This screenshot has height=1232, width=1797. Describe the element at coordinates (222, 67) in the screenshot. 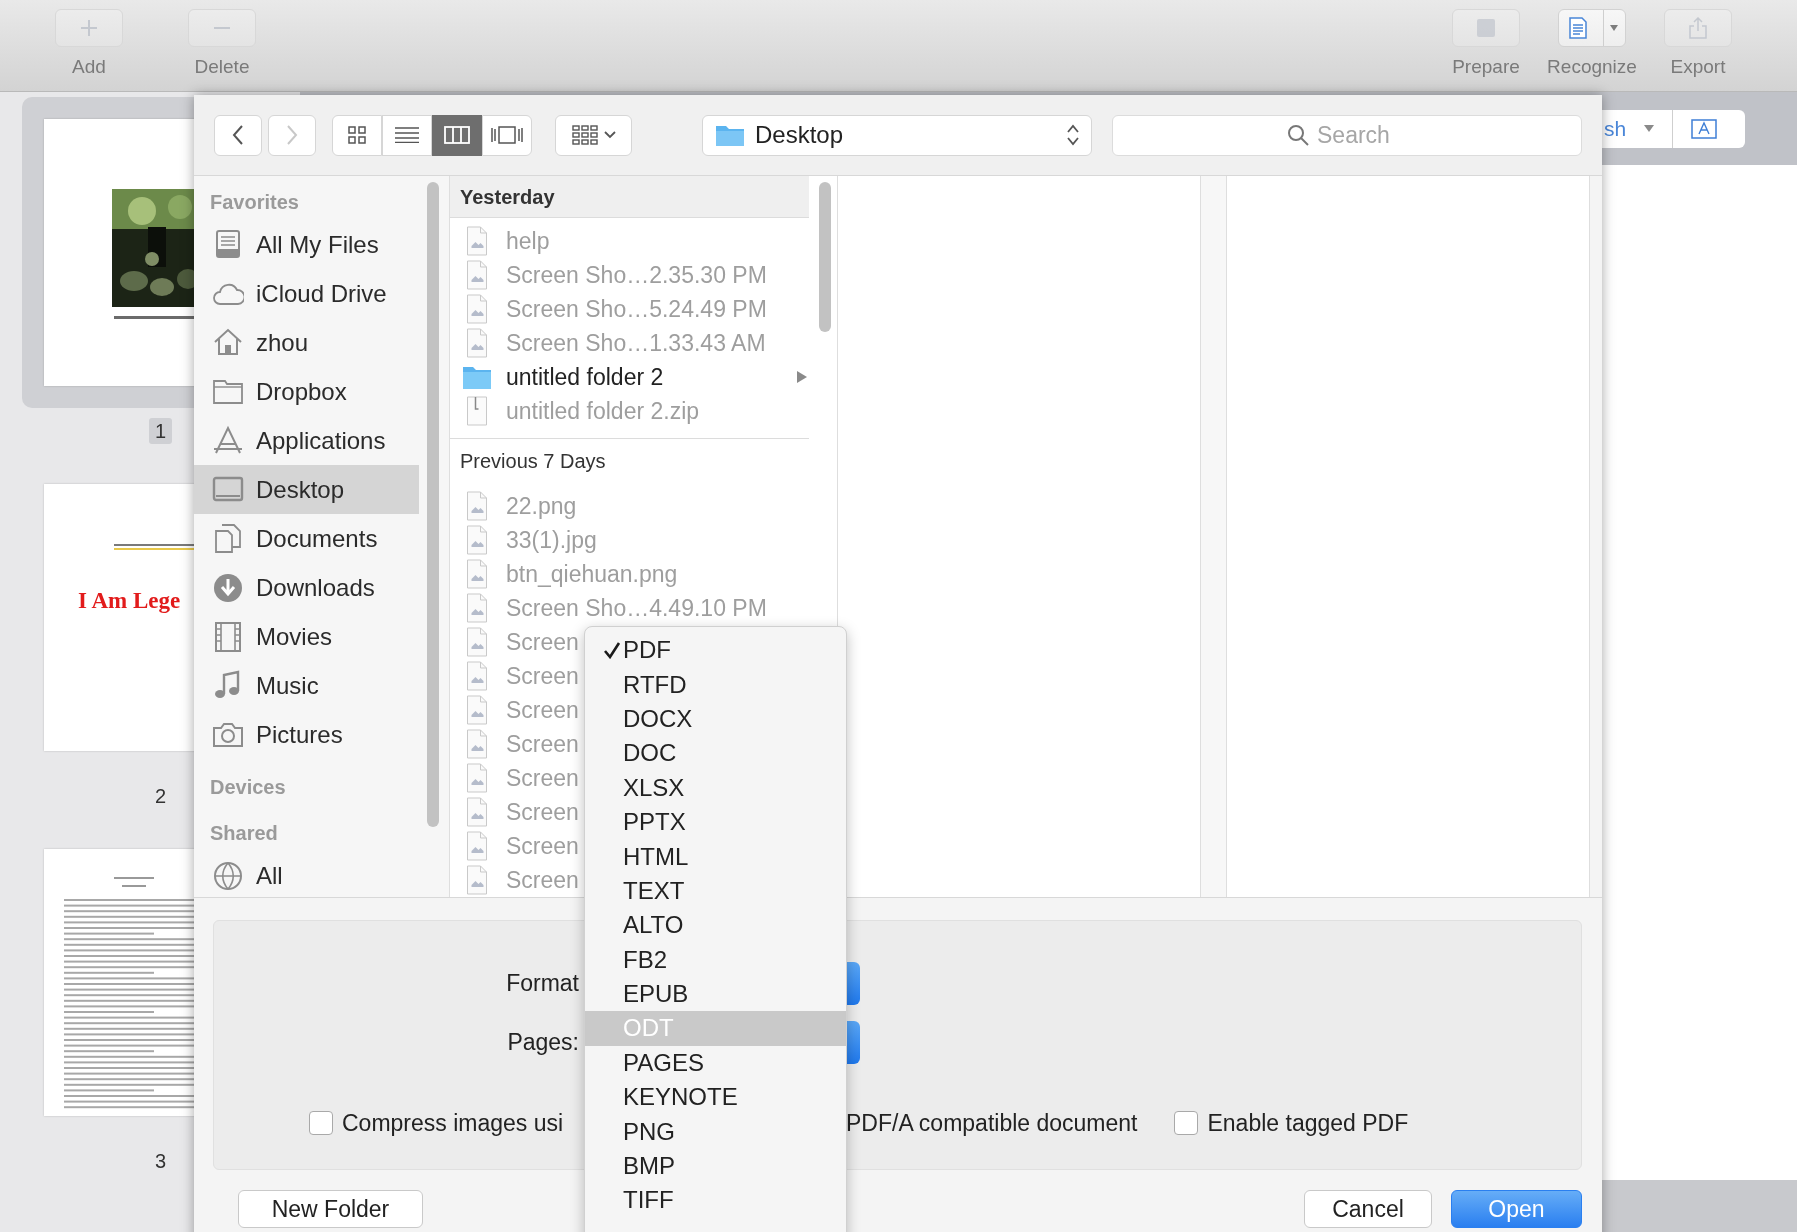

I see `toolbar-label: Delete` at that location.